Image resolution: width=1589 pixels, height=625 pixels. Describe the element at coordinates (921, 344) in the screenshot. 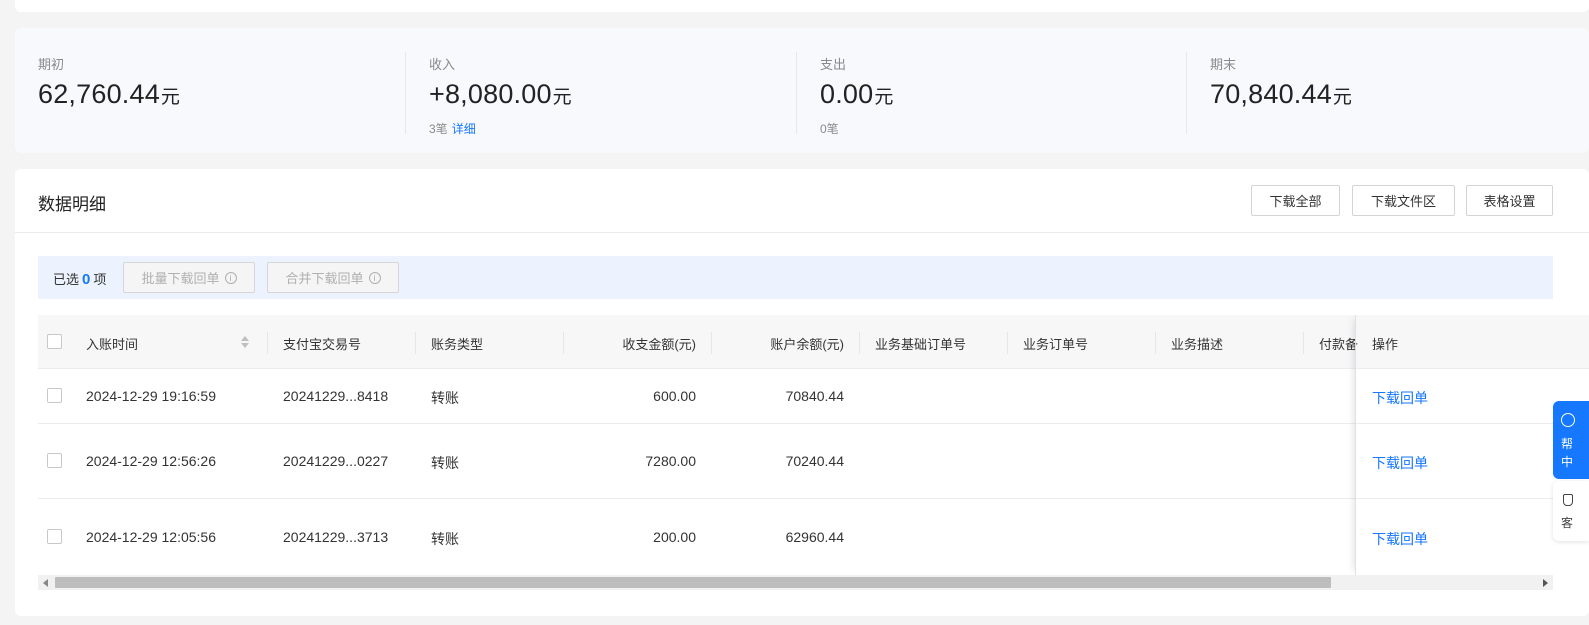

I see `col-base-order: 业务基础订单号` at that location.